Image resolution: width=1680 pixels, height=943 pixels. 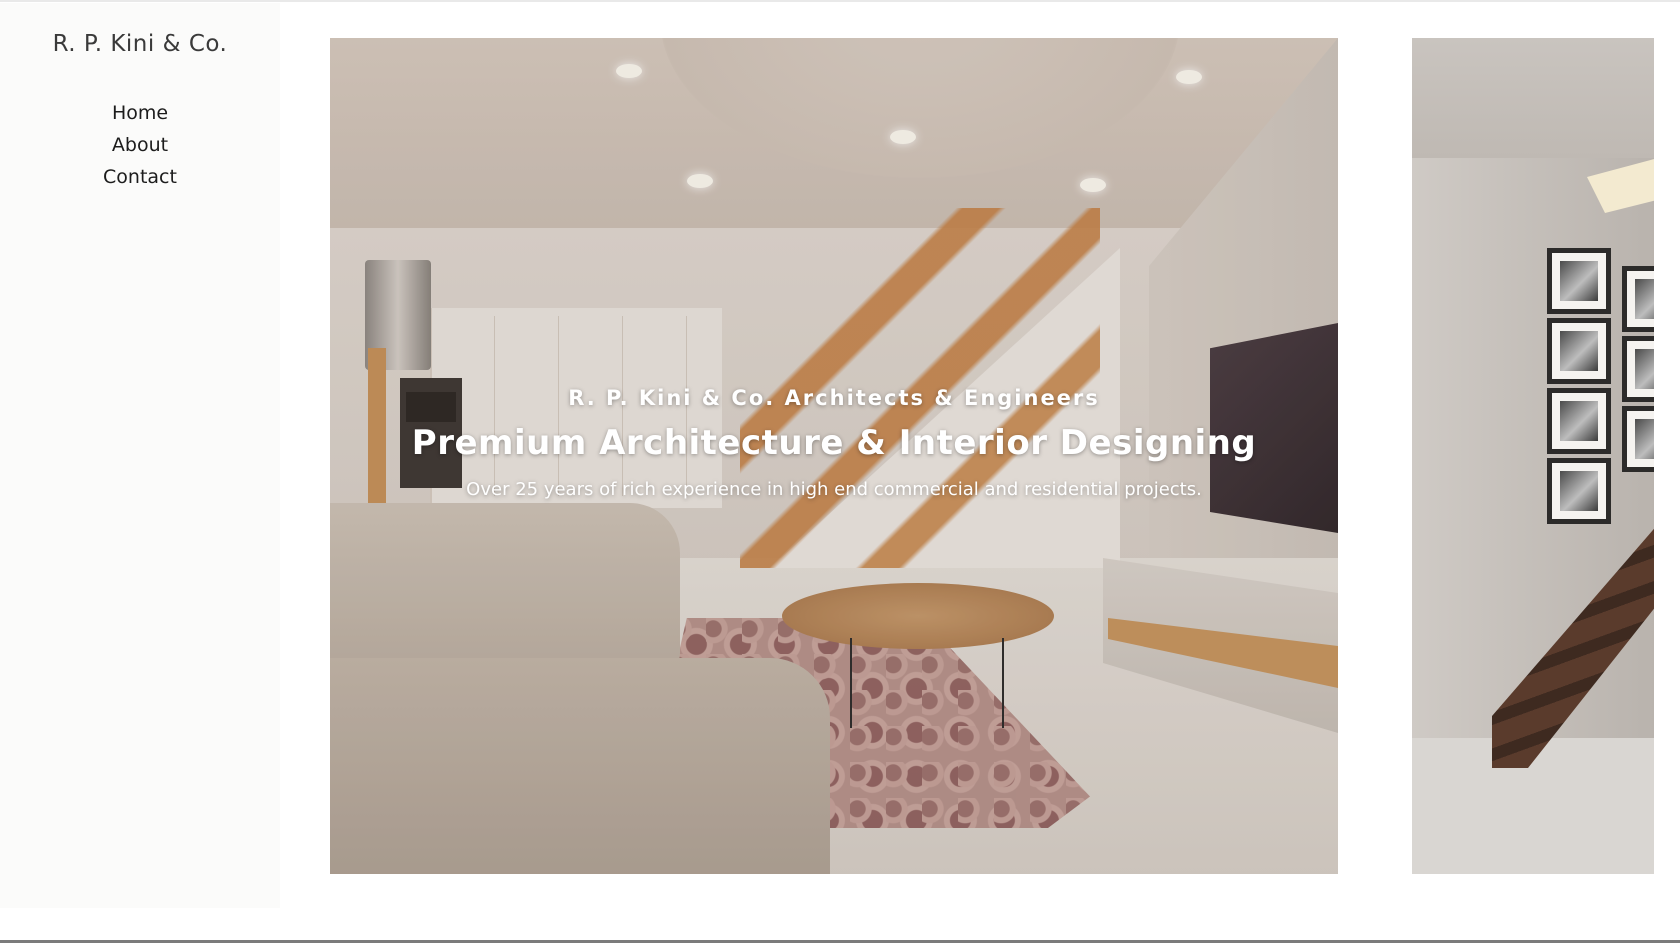 I want to click on staircase-photo, so click(x=1539, y=456).